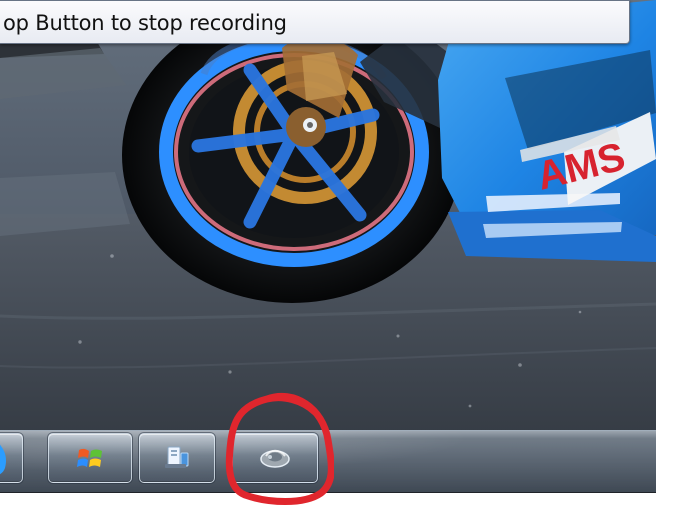 The height and width of the screenshot is (516, 682). I want to click on steps-recorder-button, so click(275, 458).